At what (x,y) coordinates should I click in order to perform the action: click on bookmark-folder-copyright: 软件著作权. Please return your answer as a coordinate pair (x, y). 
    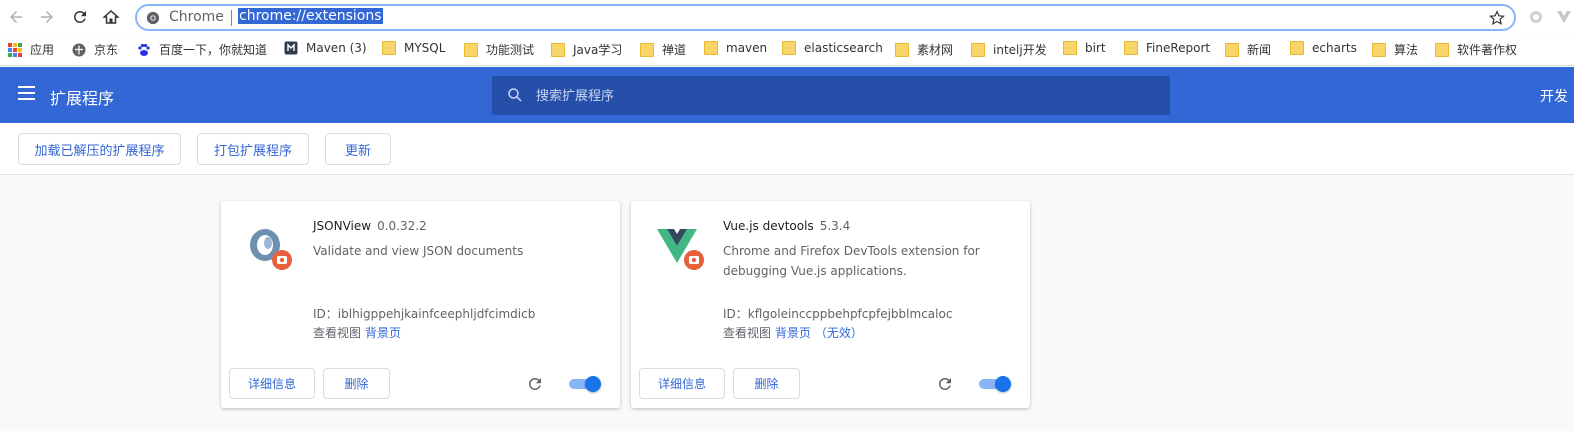
    Looking at the image, I should click on (1476, 49).